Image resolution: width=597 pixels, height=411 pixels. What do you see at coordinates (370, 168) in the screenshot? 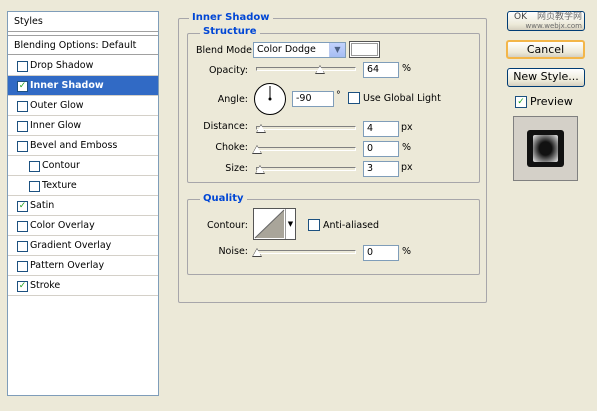
I see `size-value: 3` at bounding box center [370, 168].